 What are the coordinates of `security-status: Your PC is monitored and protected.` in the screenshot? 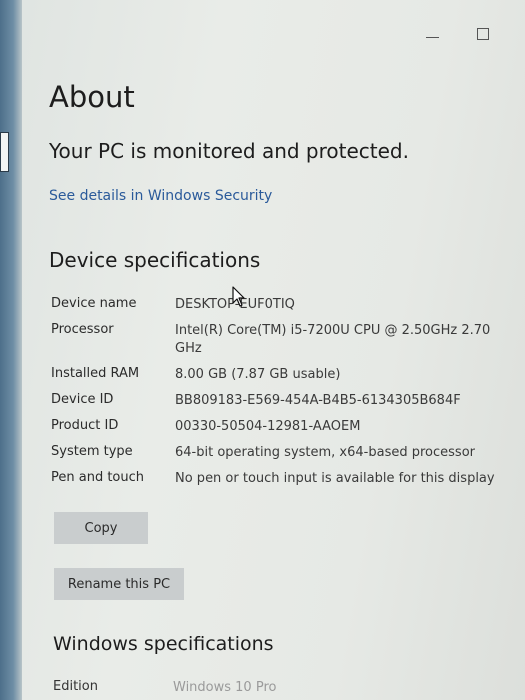 It's located at (229, 151).